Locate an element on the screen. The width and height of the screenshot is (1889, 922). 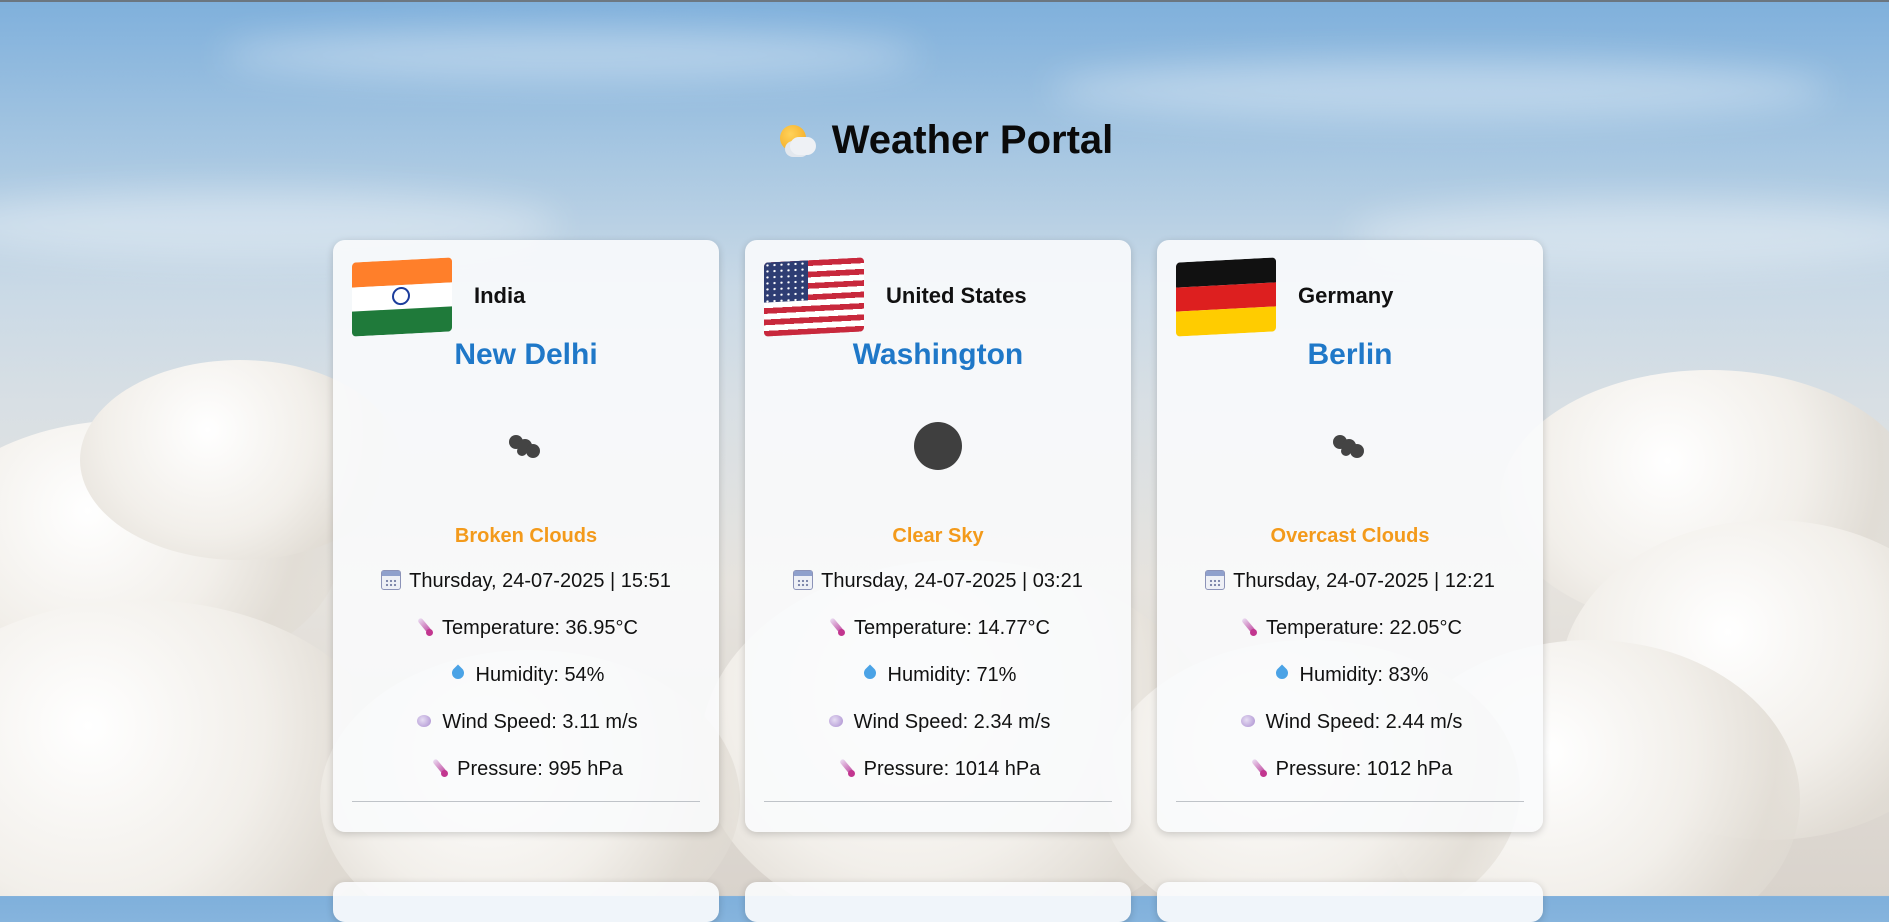
datetime-row: Thursday, 24-07-2025 | 15:51 is located at coordinates (526, 581).